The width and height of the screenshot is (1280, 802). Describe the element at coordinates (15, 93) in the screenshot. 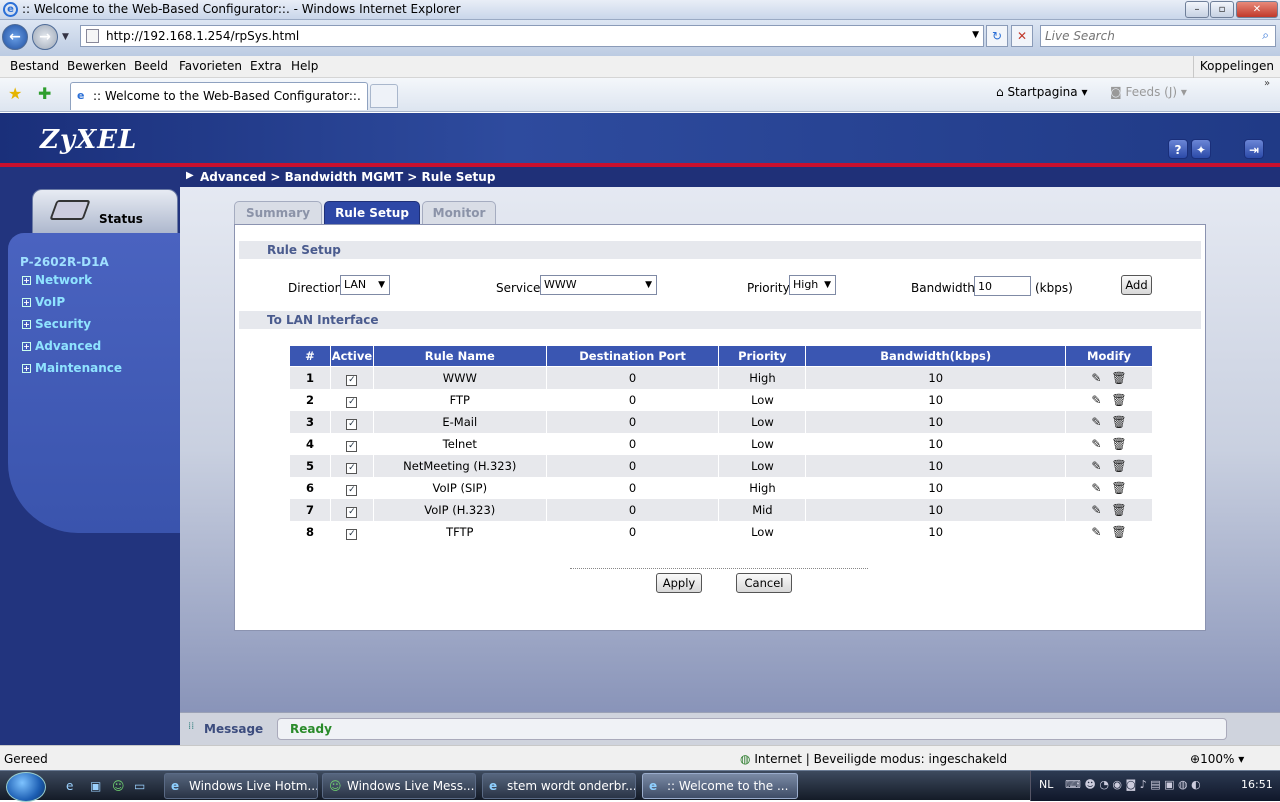

I see `favorites-star-icon: ★` at that location.